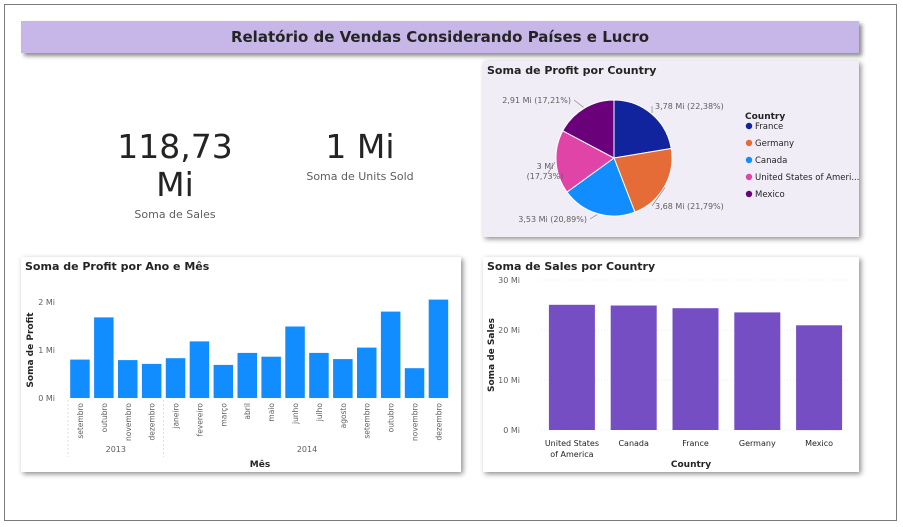 The width and height of the screenshot is (903, 527). Describe the element at coordinates (295, 414) in the screenshot. I see `x-tick-label: junho` at that location.